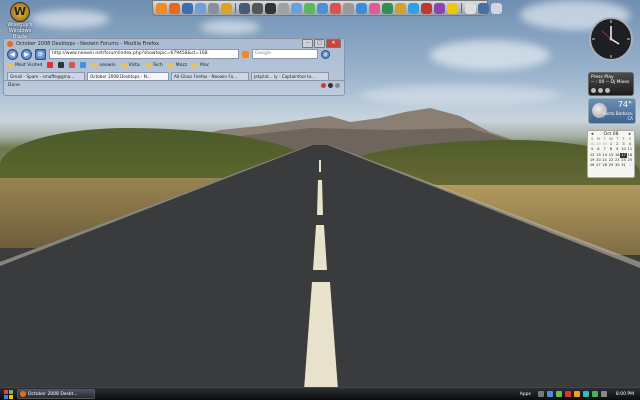 This screenshot has width=640, height=400. What do you see at coordinates (540, 394) in the screenshot?
I see `tray-arrow-icon` at bounding box center [540, 394].